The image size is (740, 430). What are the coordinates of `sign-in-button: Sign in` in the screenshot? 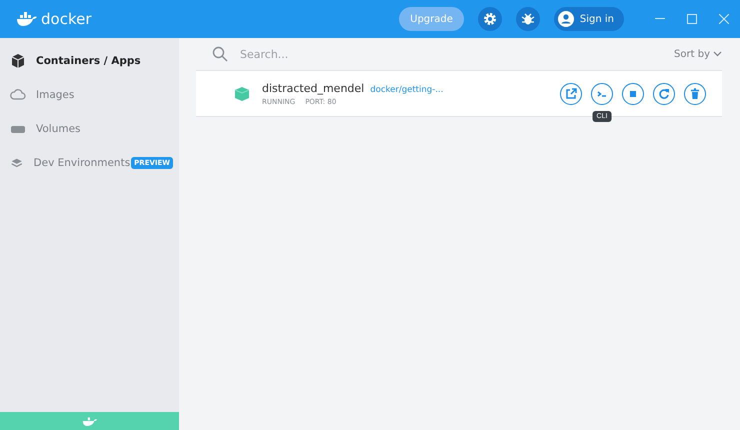 It's located at (589, 19).